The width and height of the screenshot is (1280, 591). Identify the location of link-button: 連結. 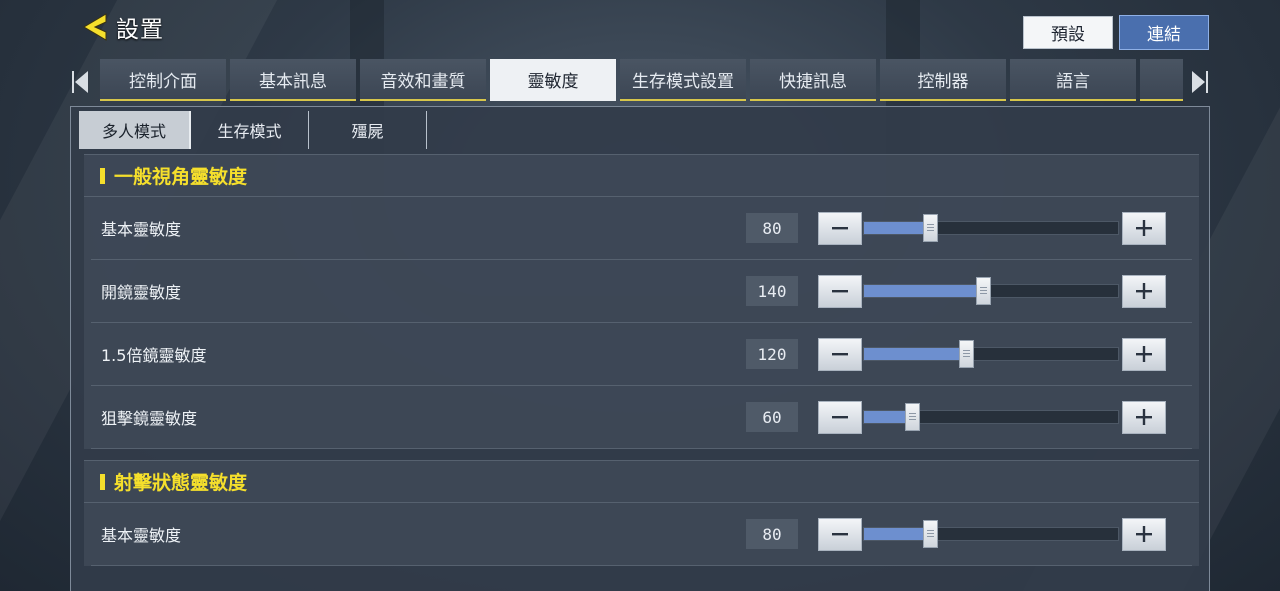
(1164, 32).